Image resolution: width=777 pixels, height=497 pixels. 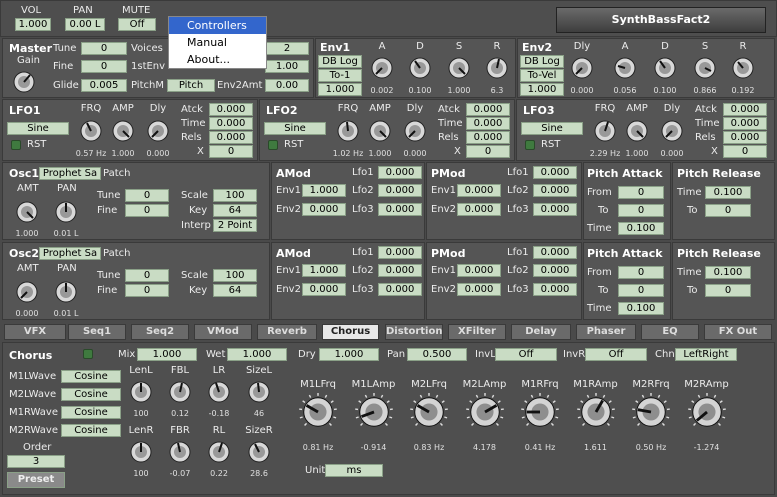 I want to click on osc1-pmod-env2-field: 0.000, so click(x=479, y=209).